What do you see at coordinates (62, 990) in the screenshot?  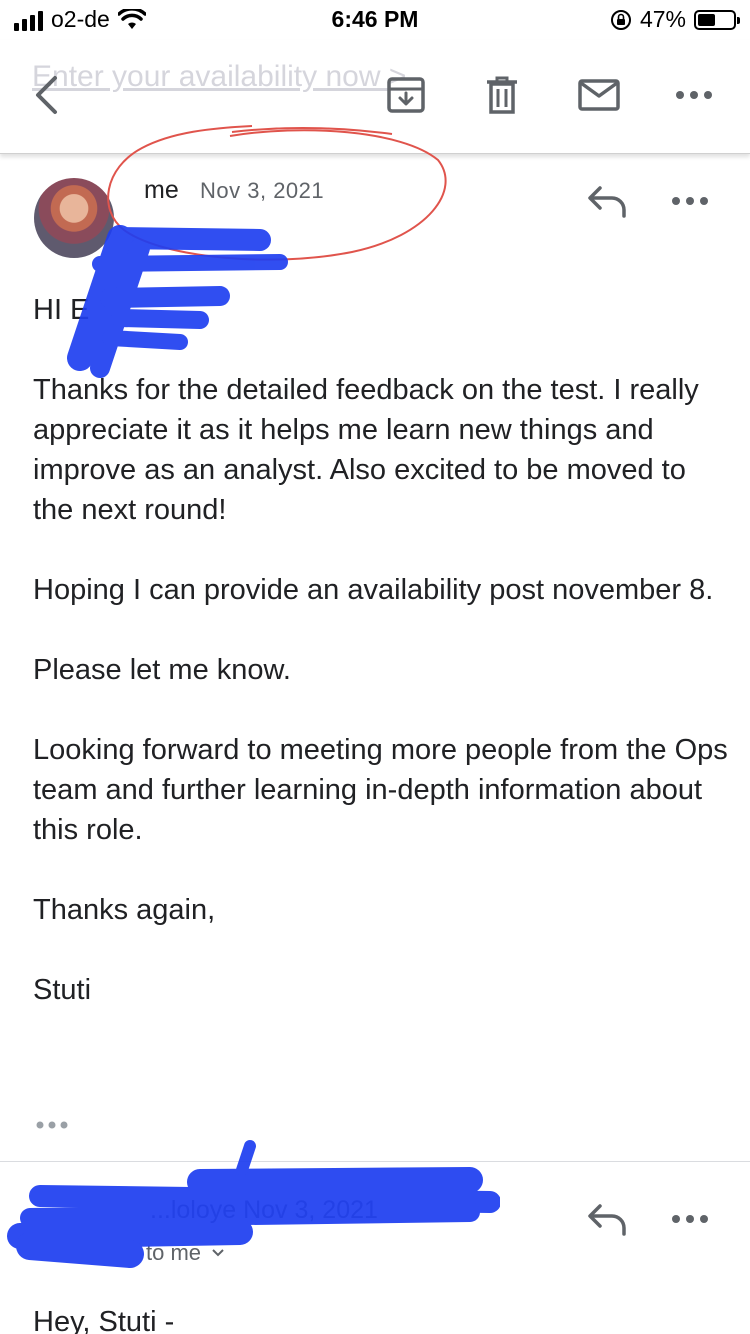 I see `signature: Stuti` at bounding box center [62, 990].